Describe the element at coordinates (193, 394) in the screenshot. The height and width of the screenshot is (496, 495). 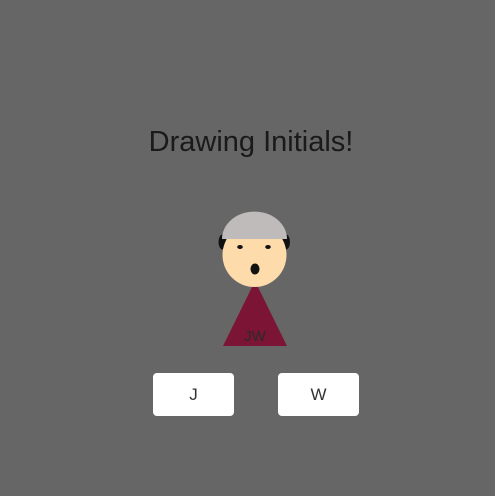
I see `letter-j-button: J` at that location.